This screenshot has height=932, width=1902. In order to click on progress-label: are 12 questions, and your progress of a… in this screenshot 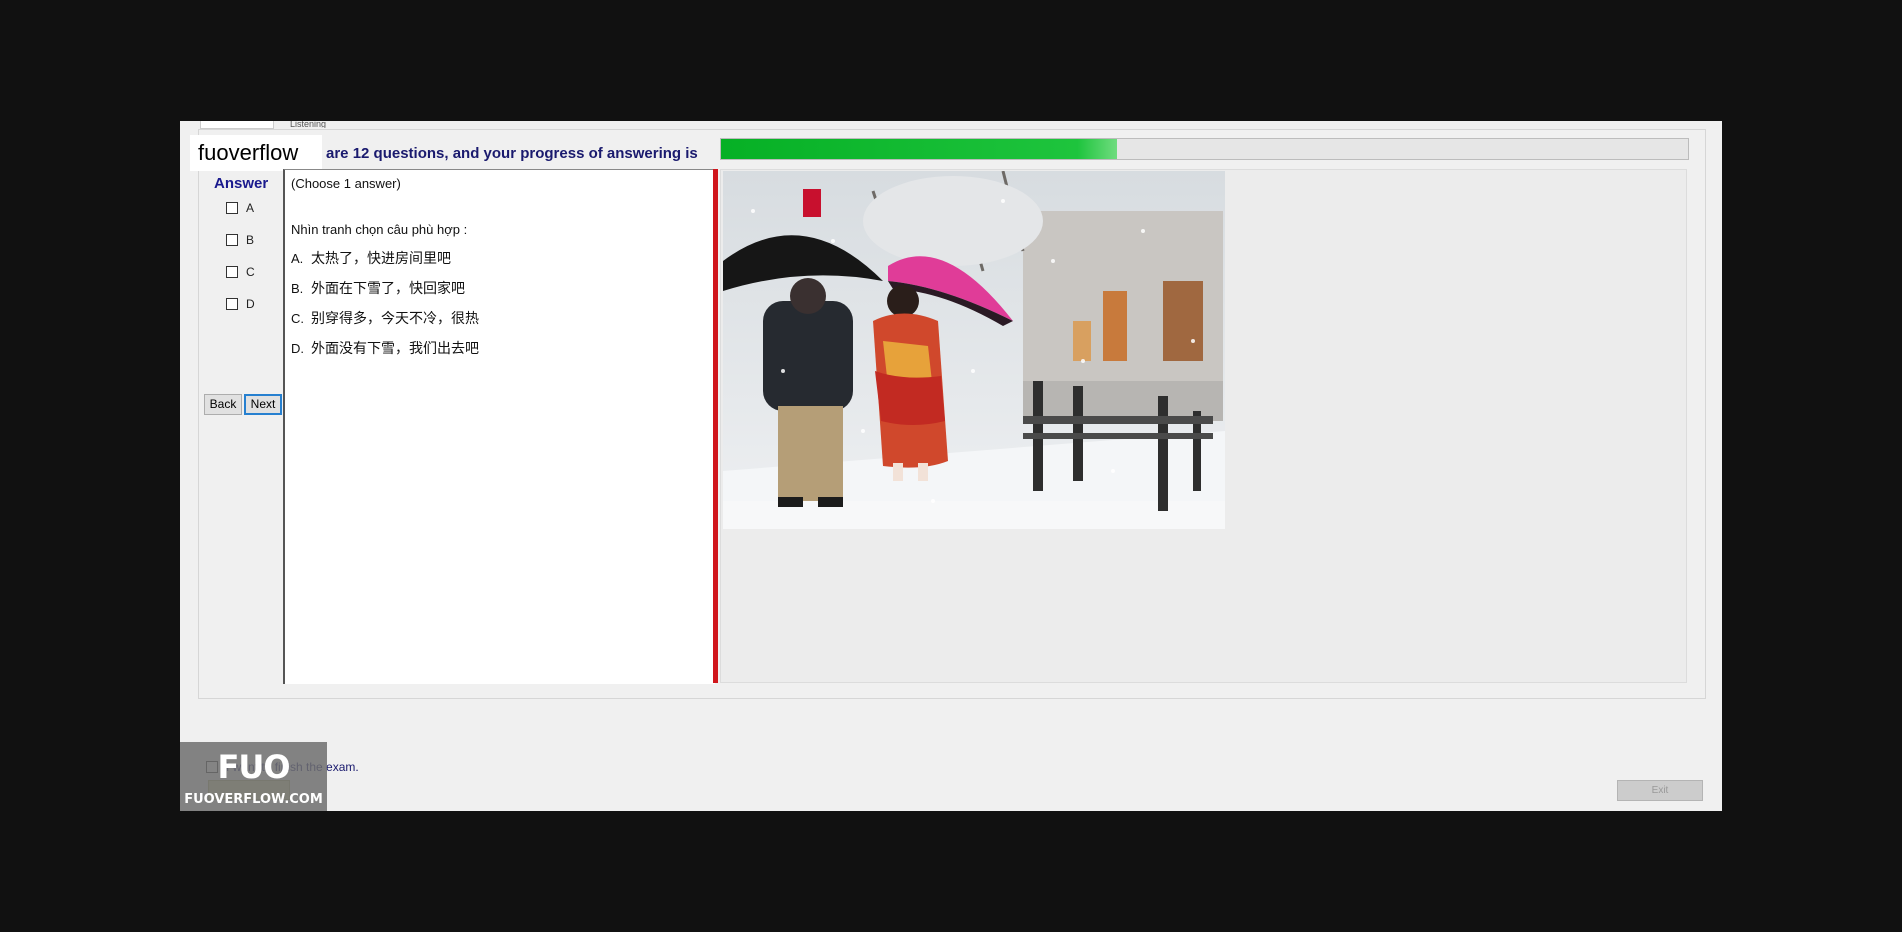, I will do `click(512, 153)`.